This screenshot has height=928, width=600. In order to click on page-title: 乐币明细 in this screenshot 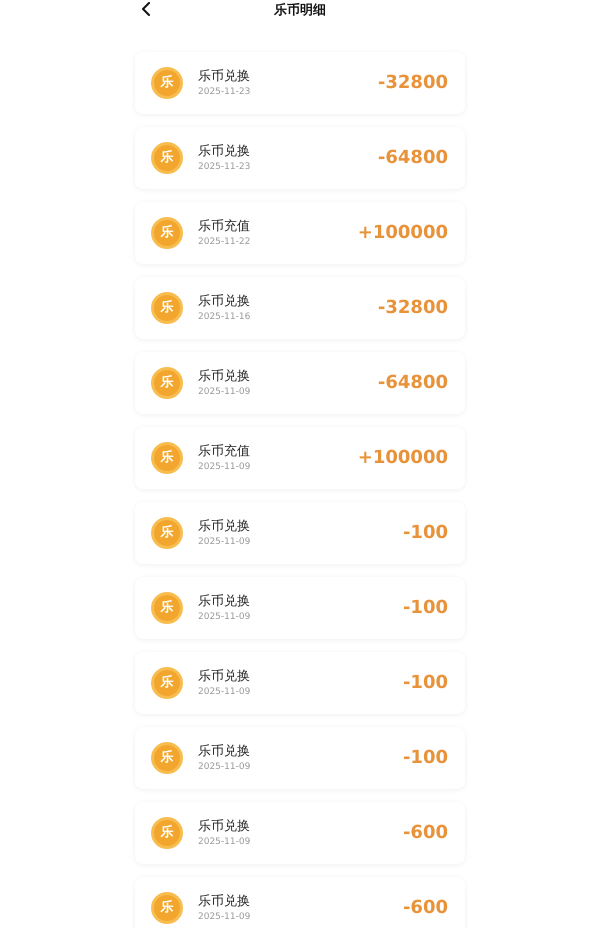, I will do `click(300, 10)`.